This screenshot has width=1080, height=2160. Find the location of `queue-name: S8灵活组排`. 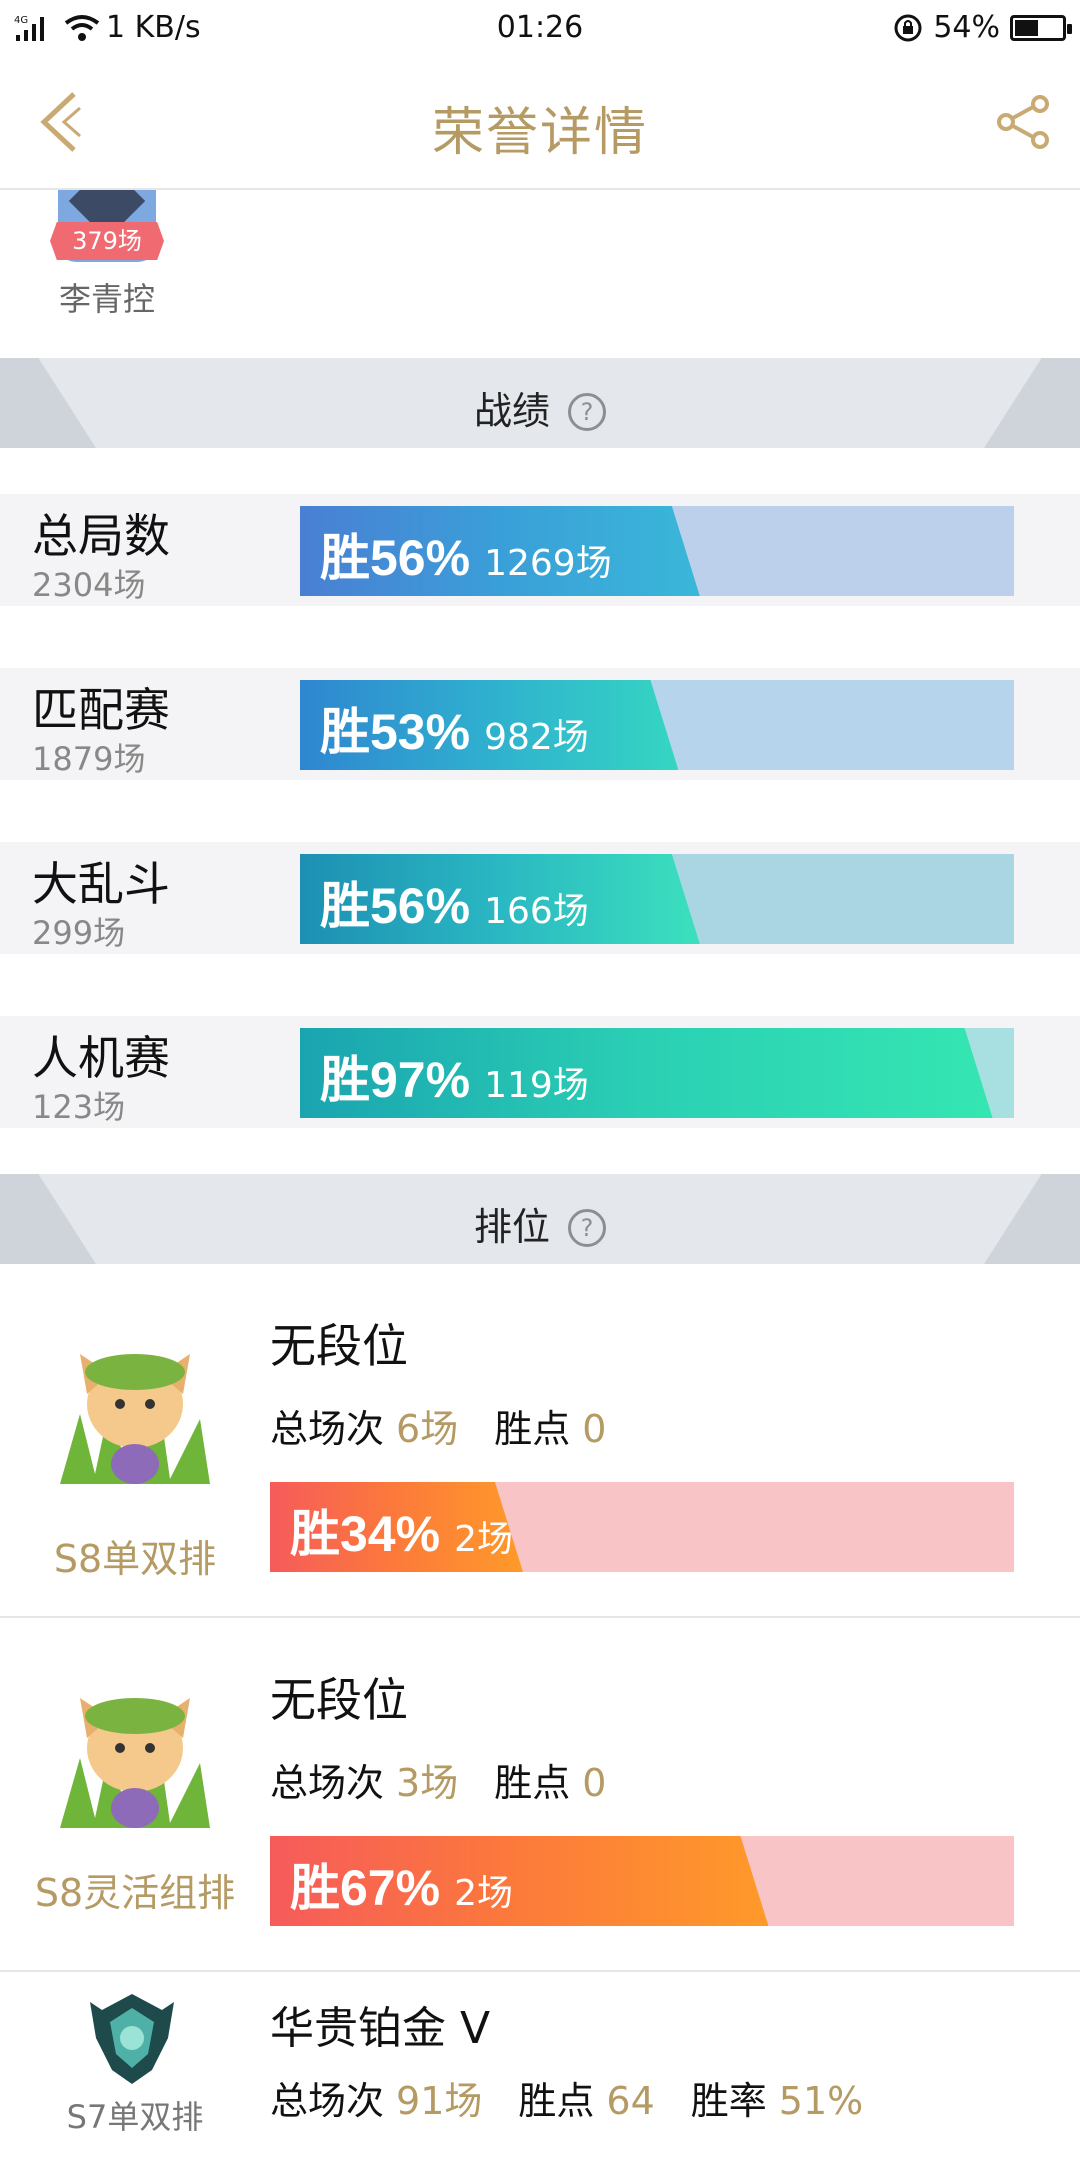

queue-name: S8灵活组排 is located at coordinates (135, 1893).